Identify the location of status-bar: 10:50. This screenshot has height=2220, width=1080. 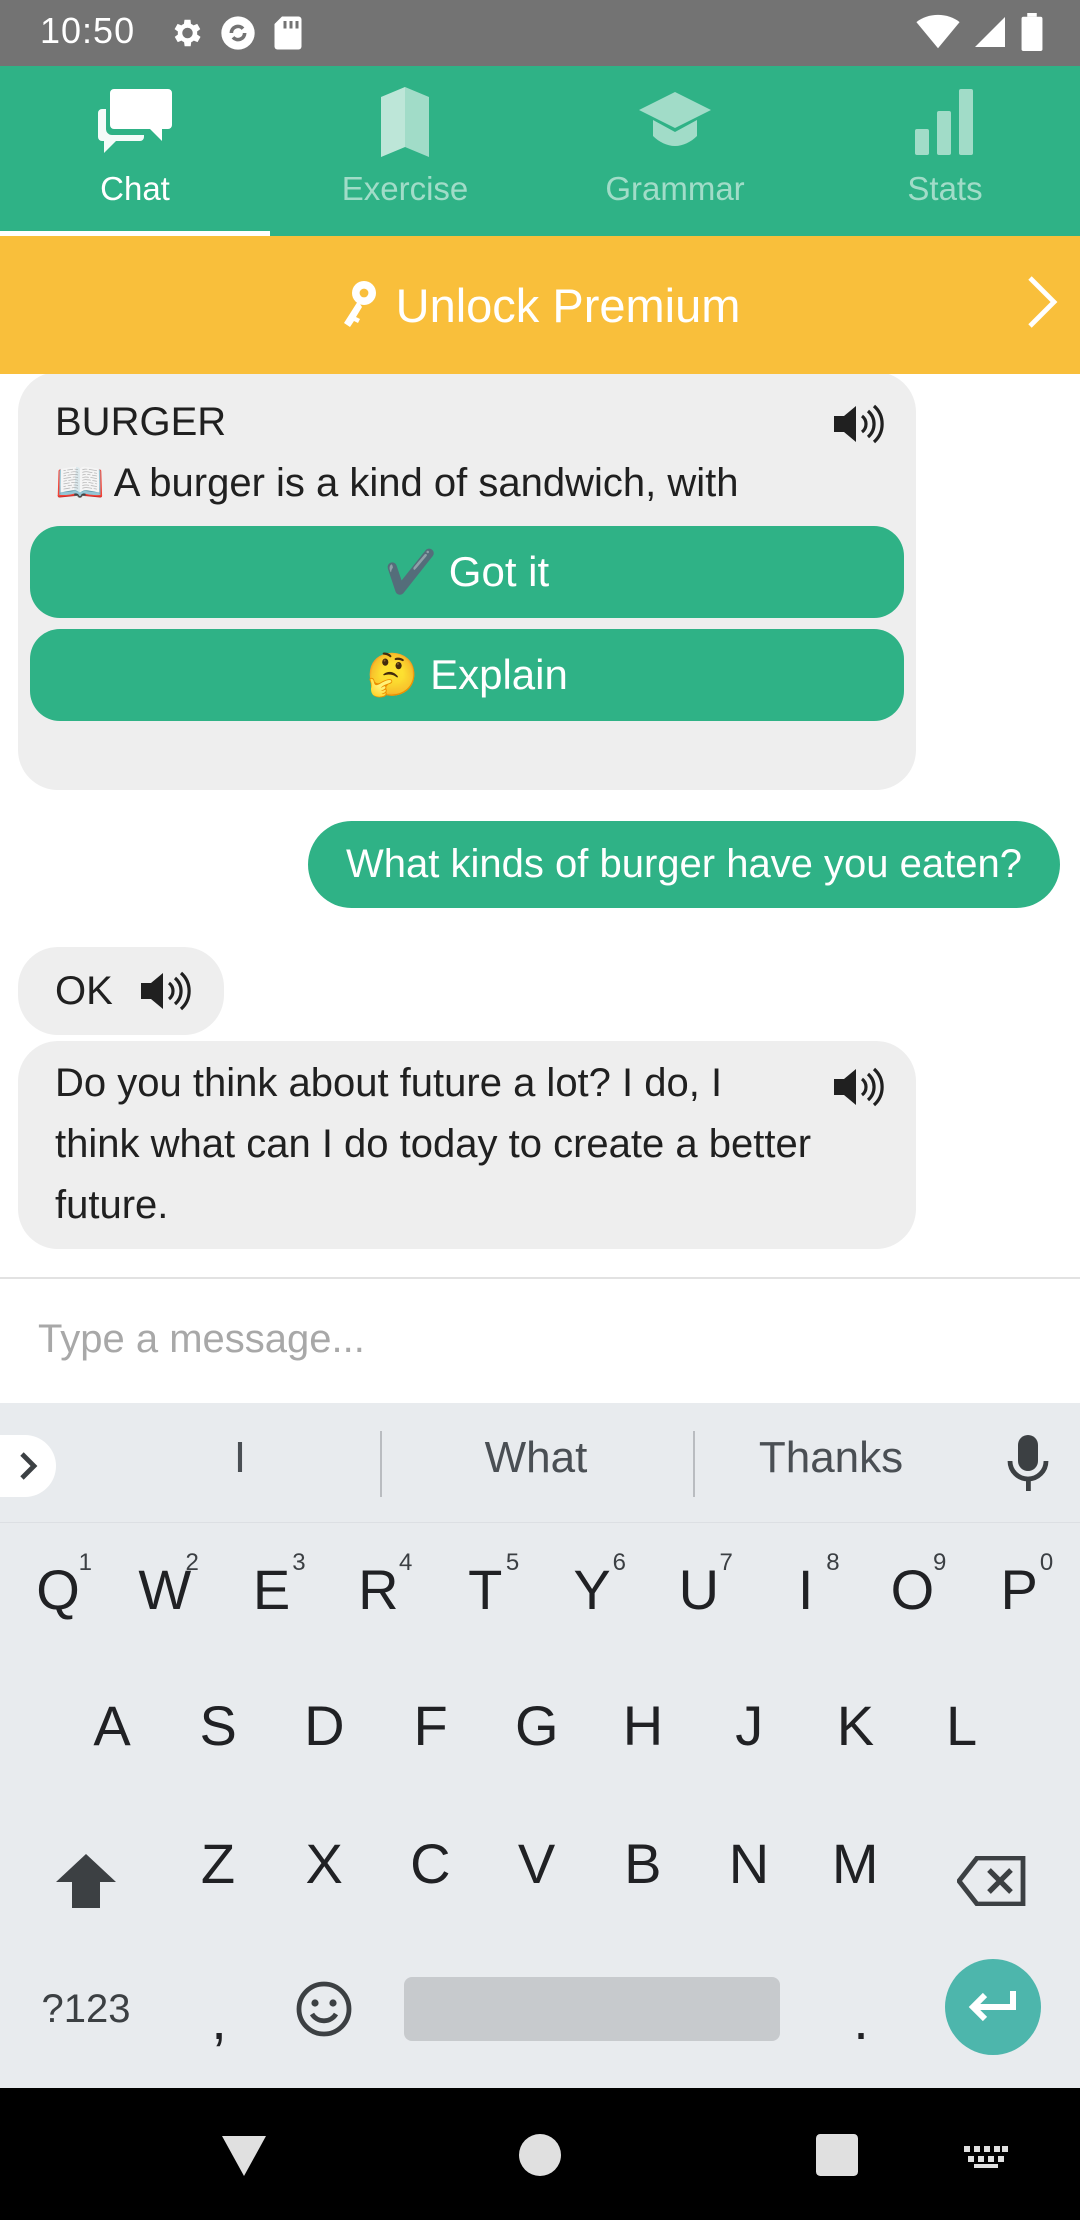
(540, 33).